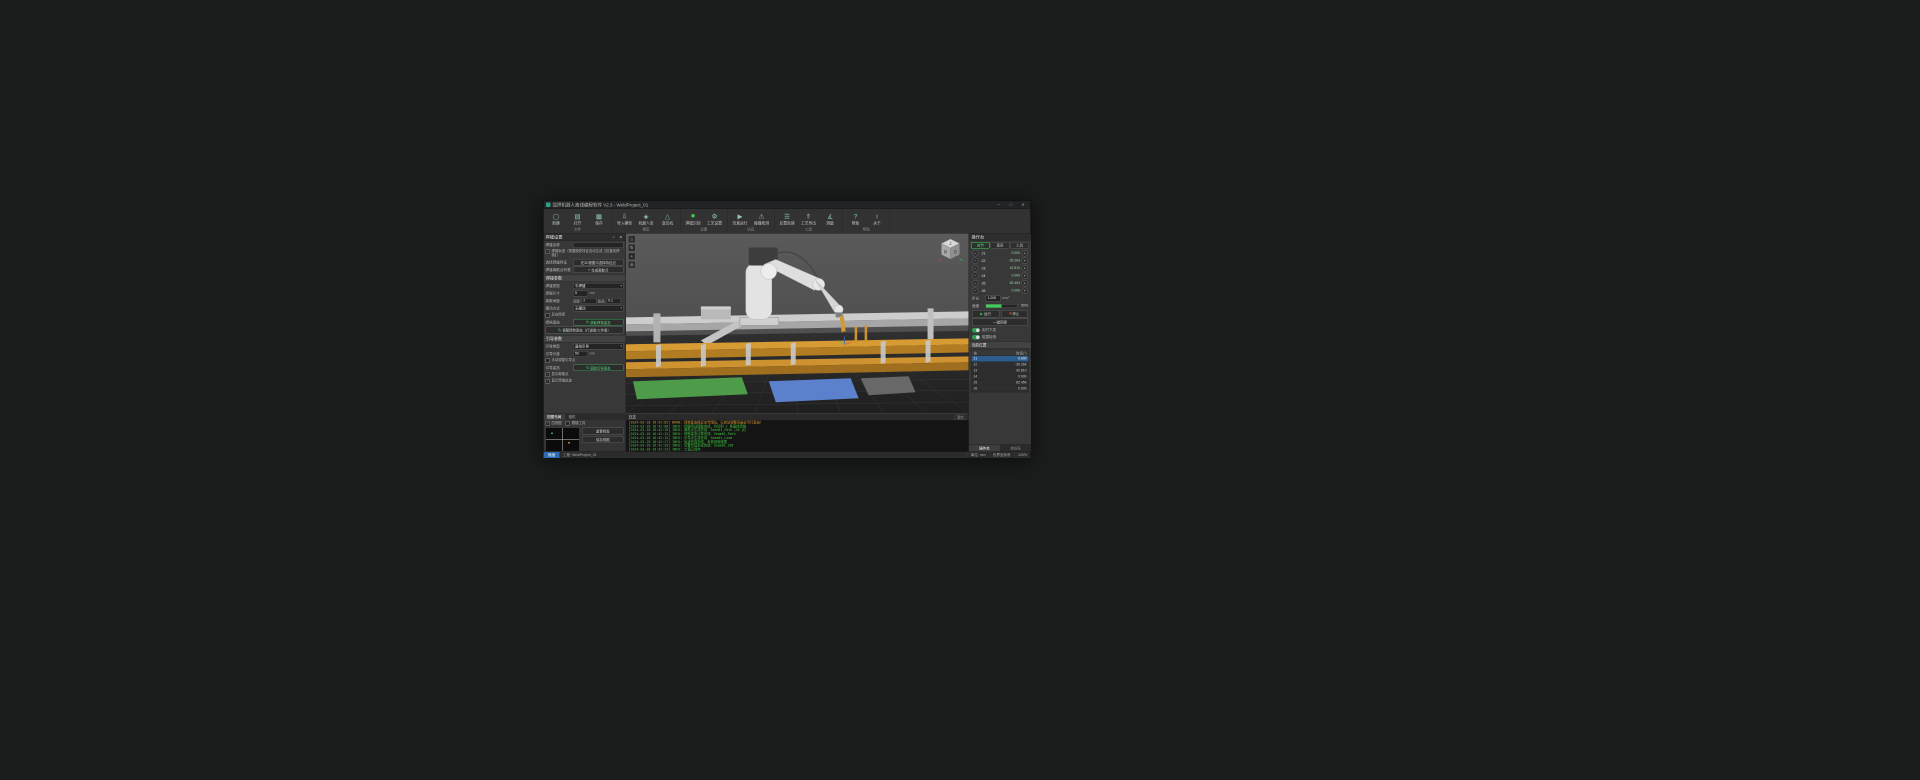  What do you see at coordinates (558, 269) in the screenshot?
I see `discrete-points-label: 焊缝离散点列表` at bounding box center [558, 269].